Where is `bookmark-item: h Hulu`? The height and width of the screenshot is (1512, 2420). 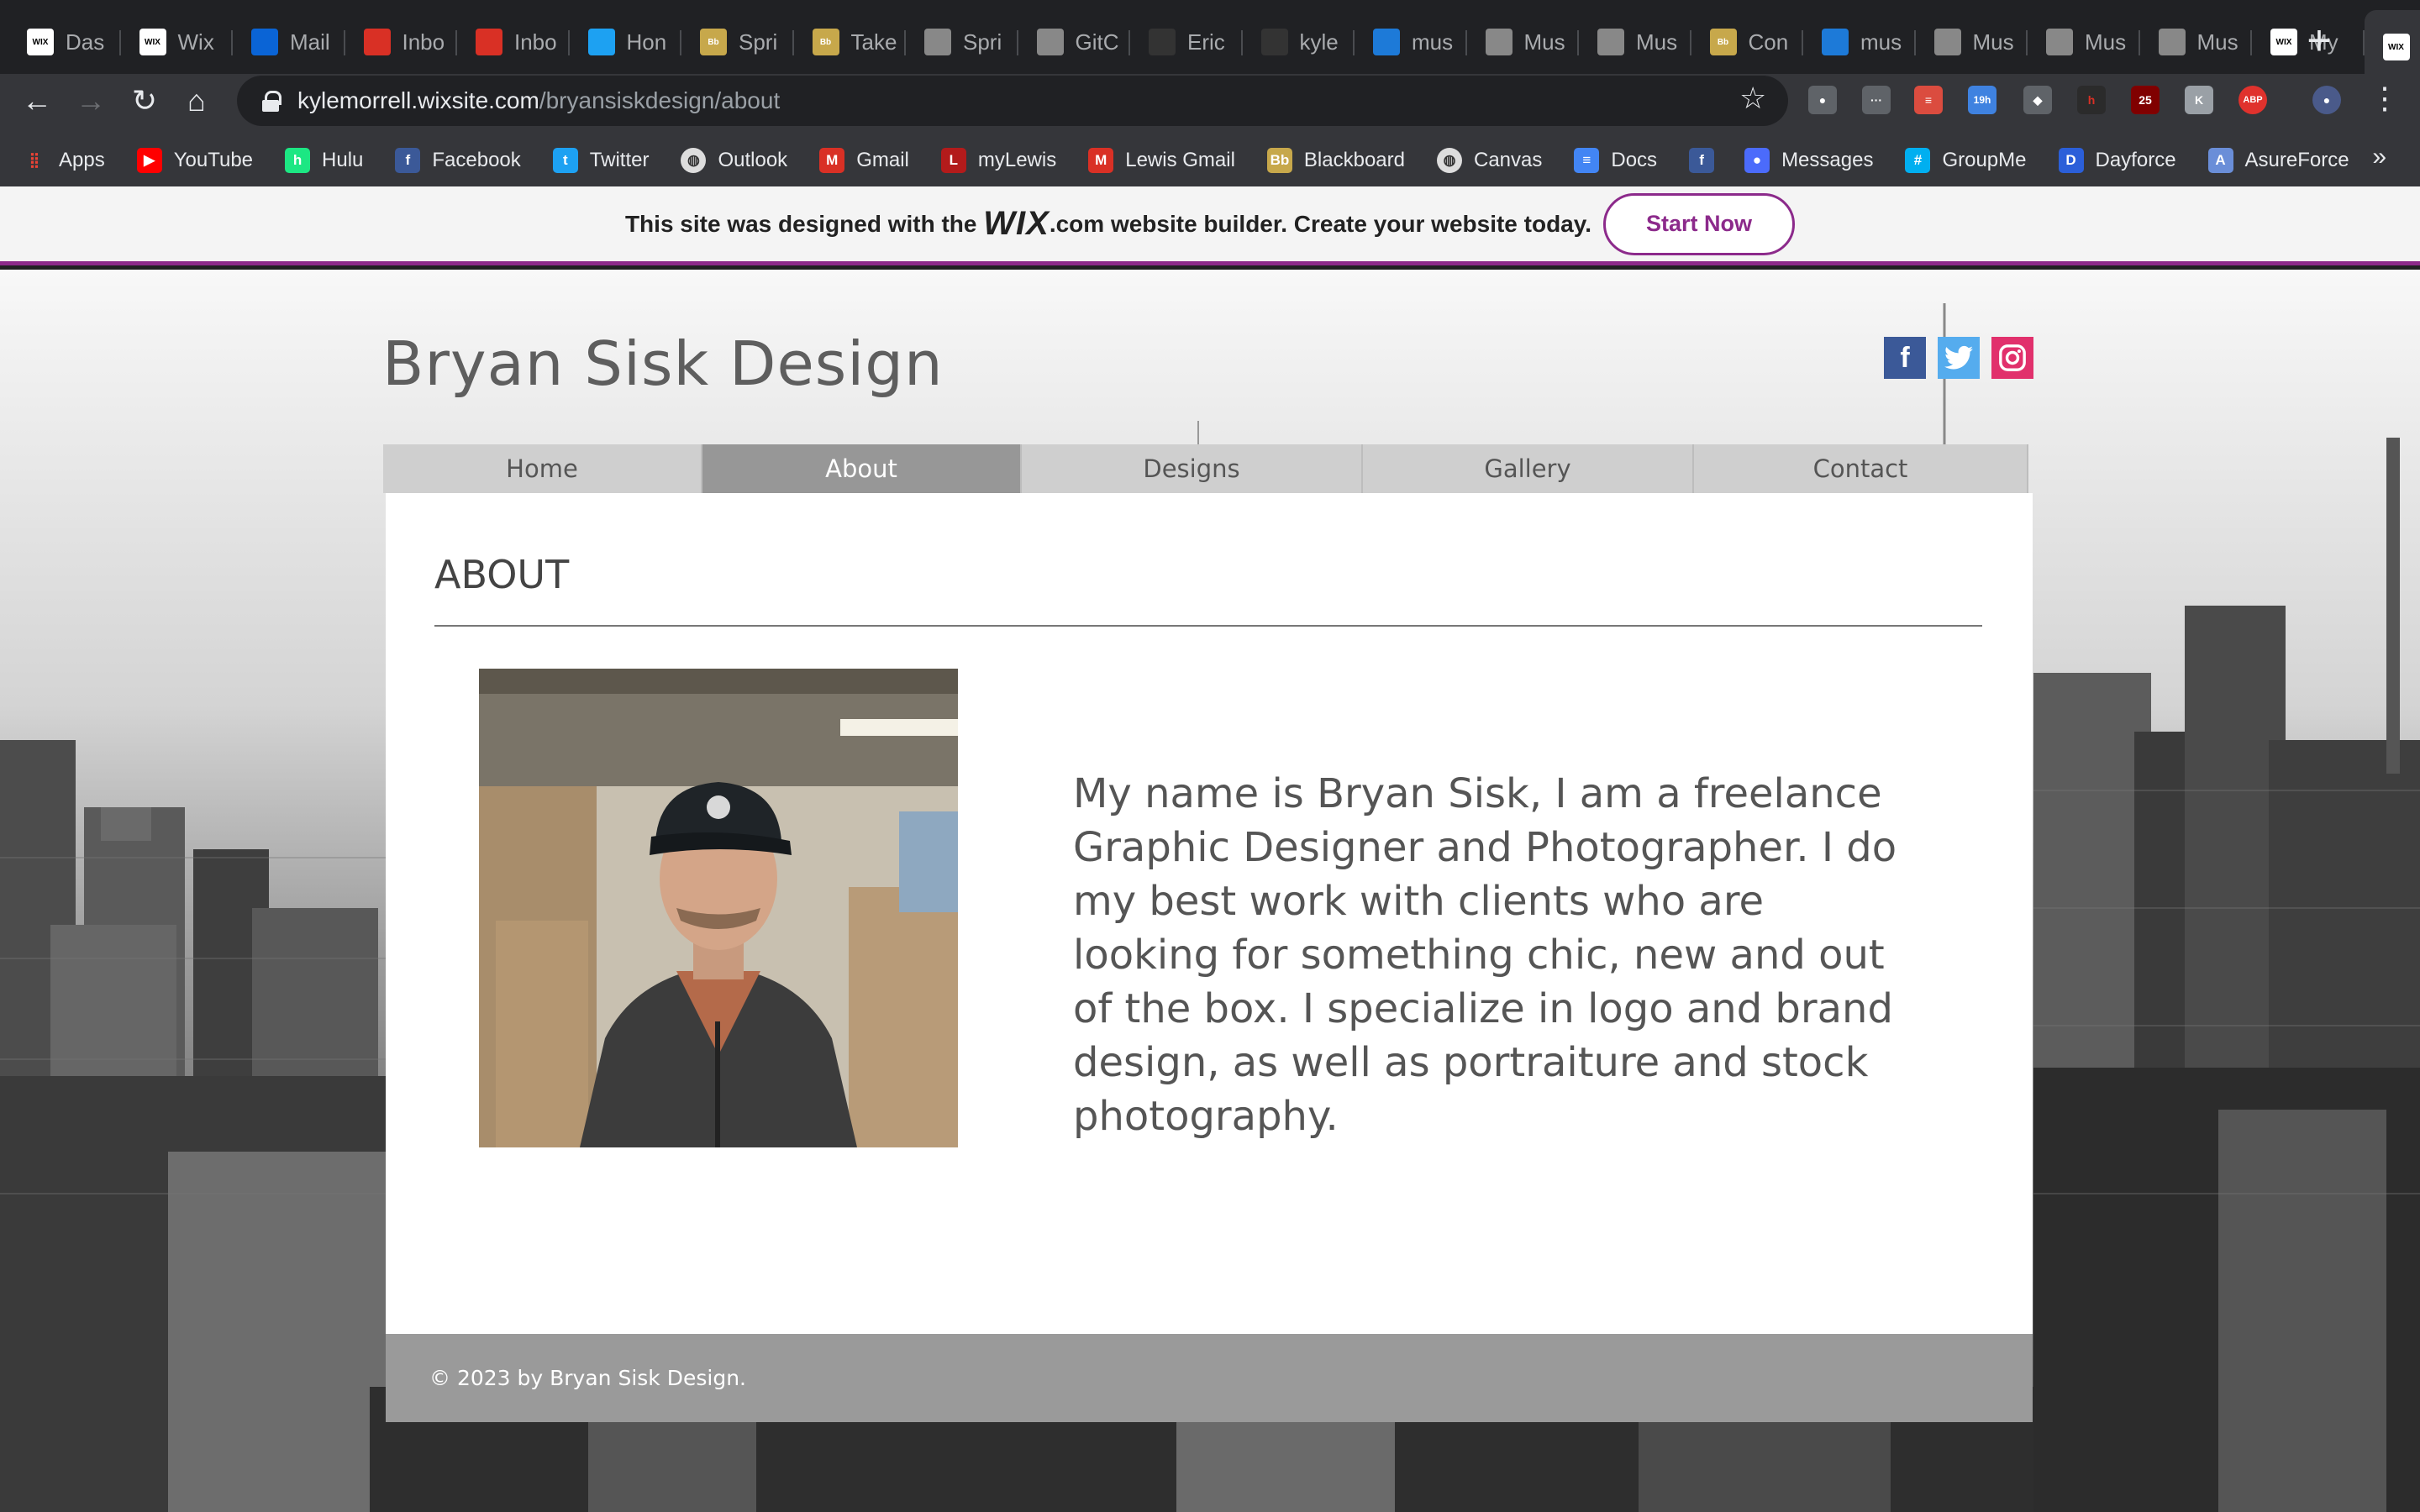 bookmark-item: h Hulu is located at coordinates (324, 160).